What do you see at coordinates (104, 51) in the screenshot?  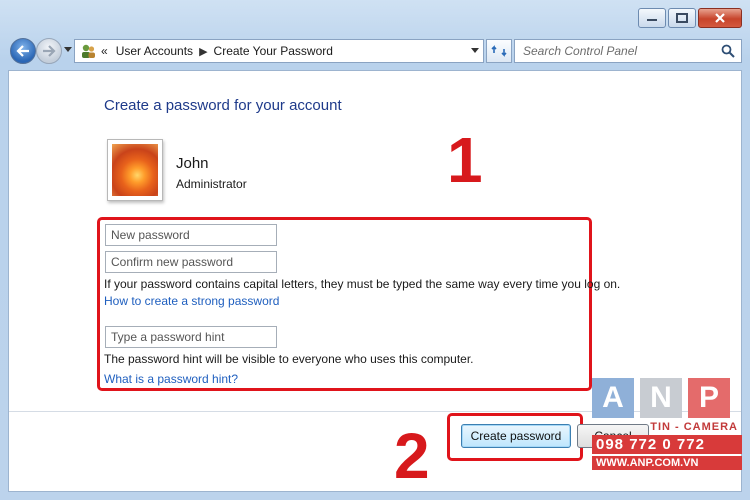 I see `address-prefix: «` at bounding box center [104, 51].